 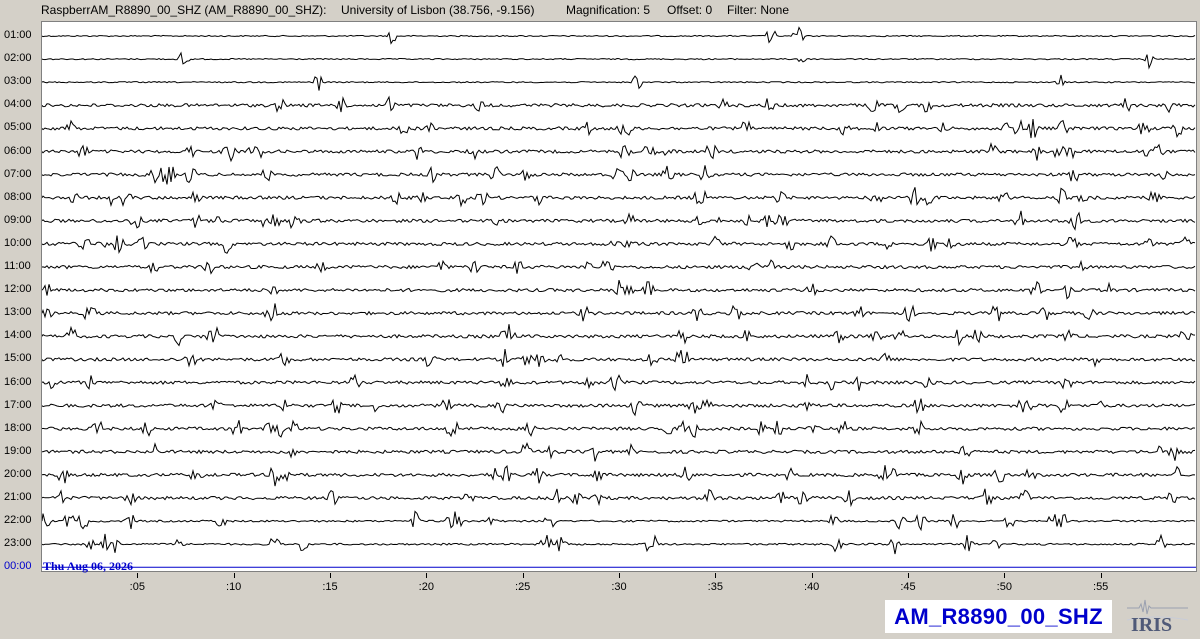 What do you see at coordinates (426, 587) in the screenshot?
I see `minute-label: :20` at bounding box center [426, 587].